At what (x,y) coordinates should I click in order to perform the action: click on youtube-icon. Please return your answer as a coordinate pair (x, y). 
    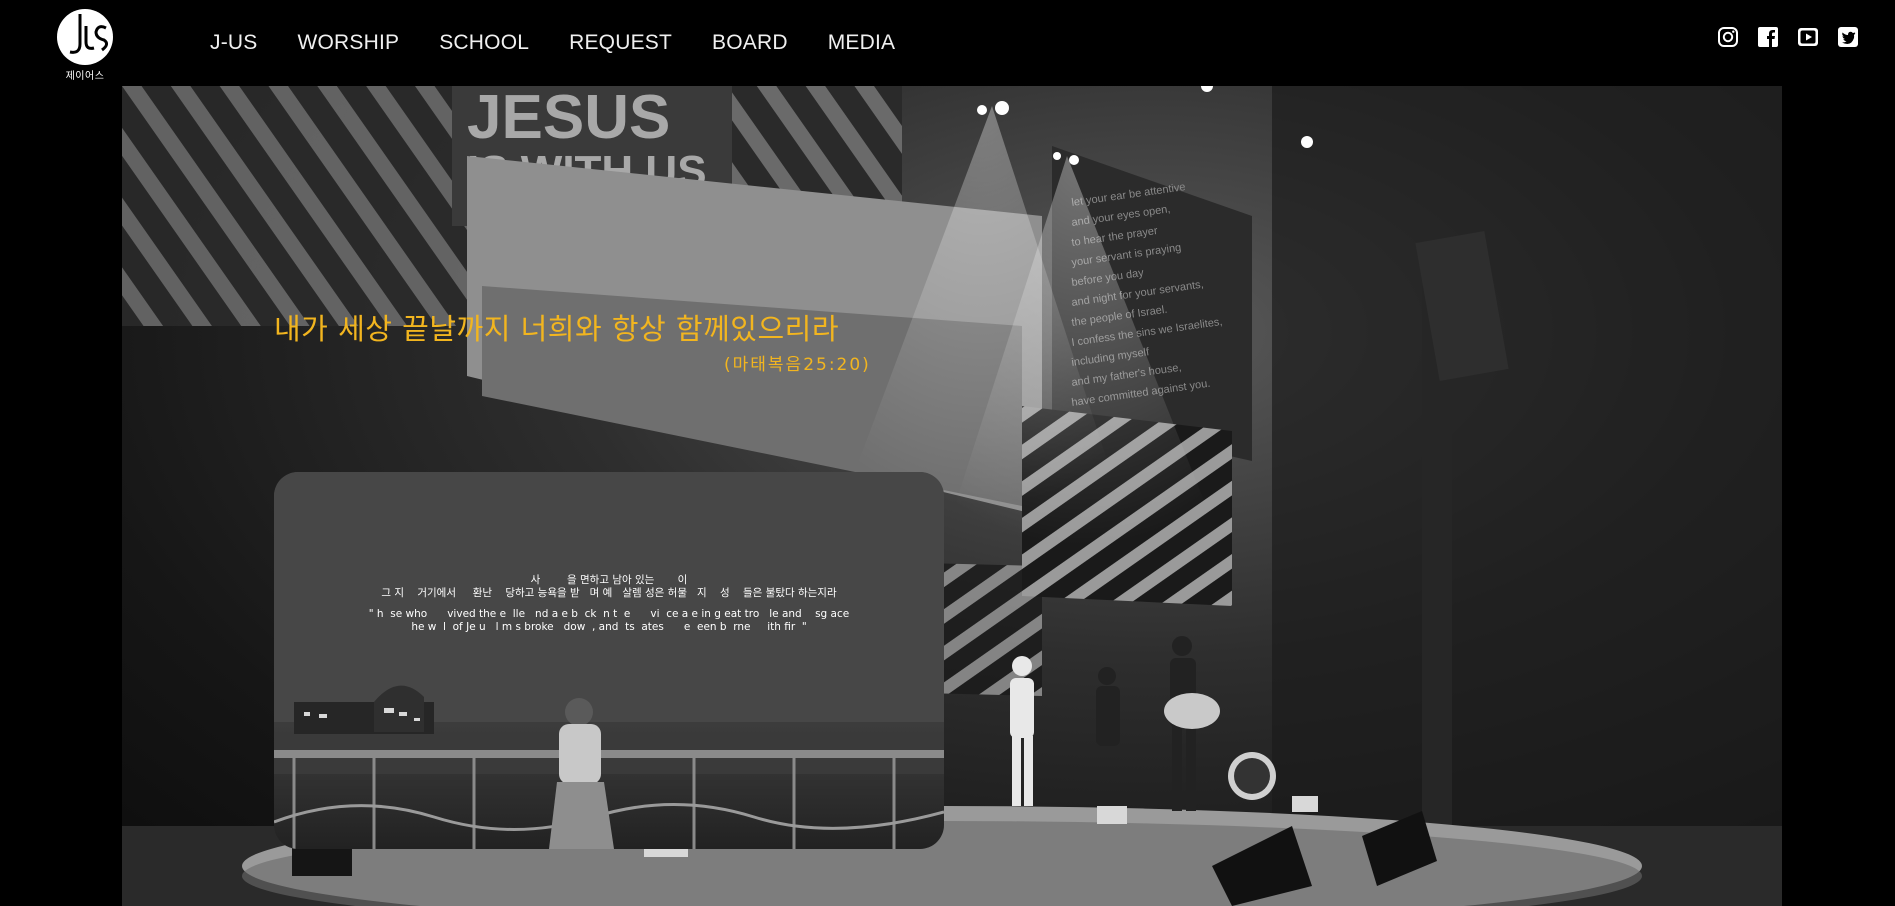
    Looking at the image, I should click on (1808, 37).